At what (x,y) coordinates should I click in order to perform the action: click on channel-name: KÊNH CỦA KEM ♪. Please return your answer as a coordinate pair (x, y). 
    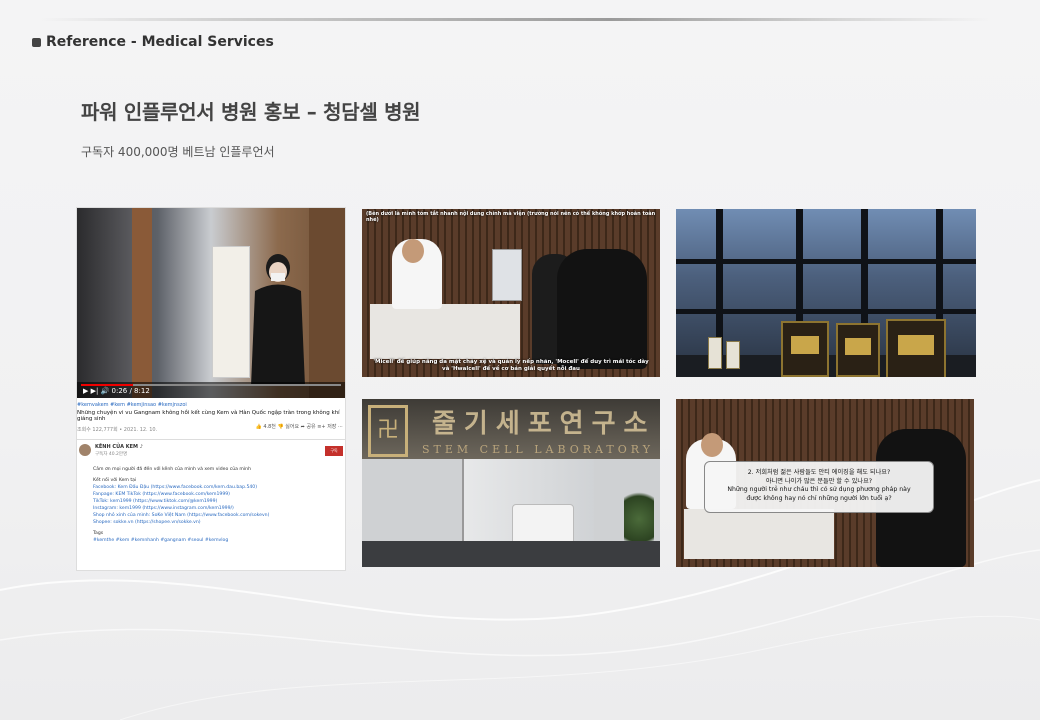
    Looking at the image, I should click on (119, 447).